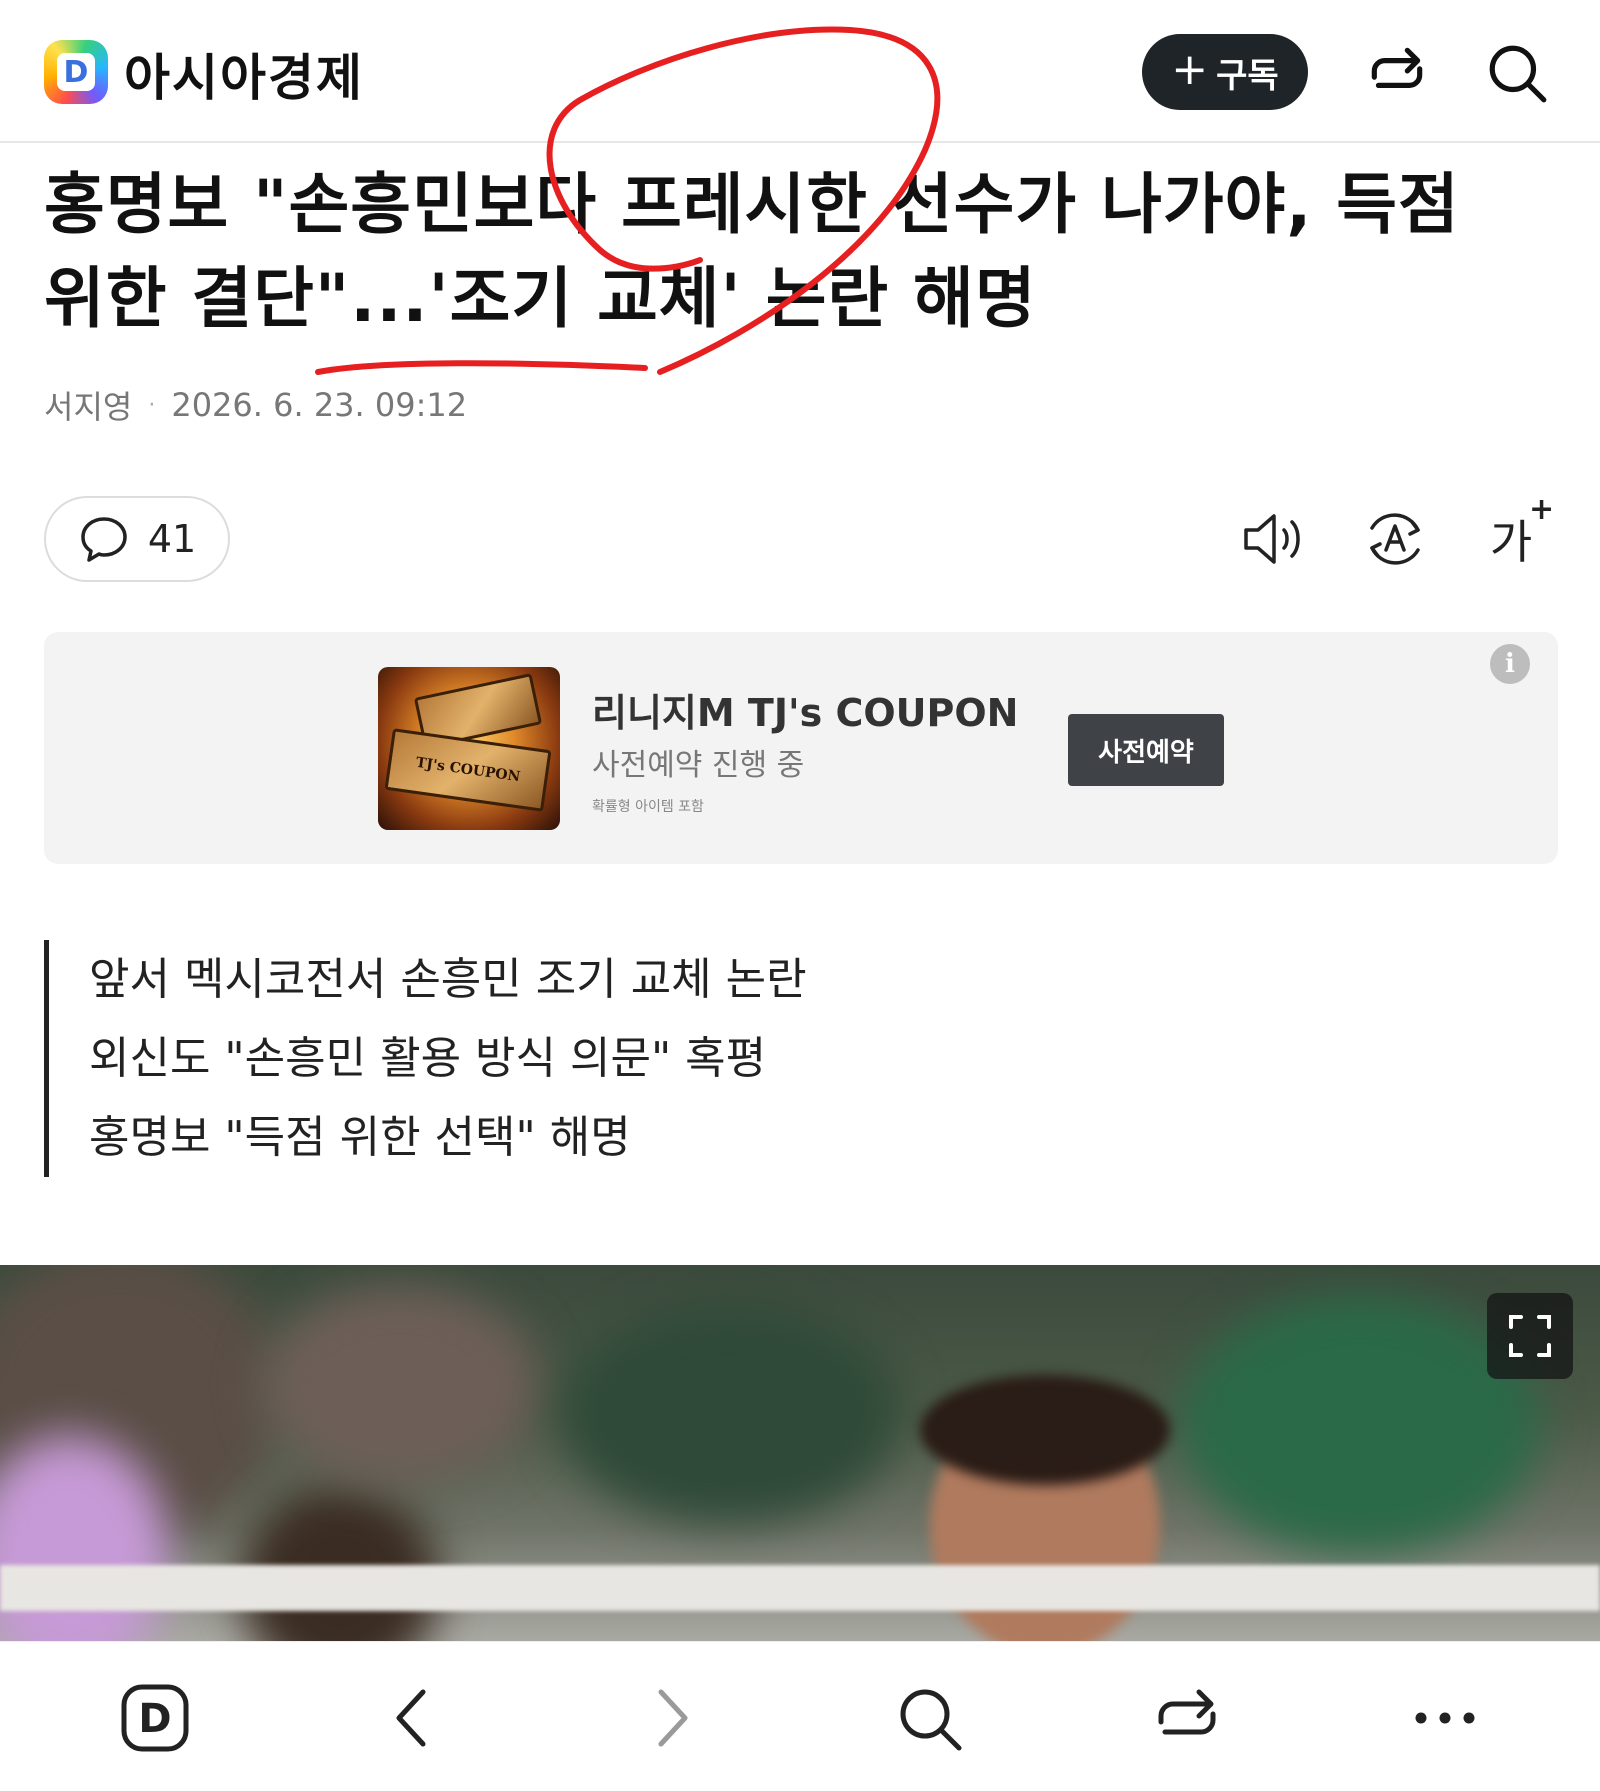 Image resolution: width=1600 pixels, height=1791 pixels. Describe the element at coordinates (1510, 664) in the screenshot. I see `ad-info-icon: i` at that location.